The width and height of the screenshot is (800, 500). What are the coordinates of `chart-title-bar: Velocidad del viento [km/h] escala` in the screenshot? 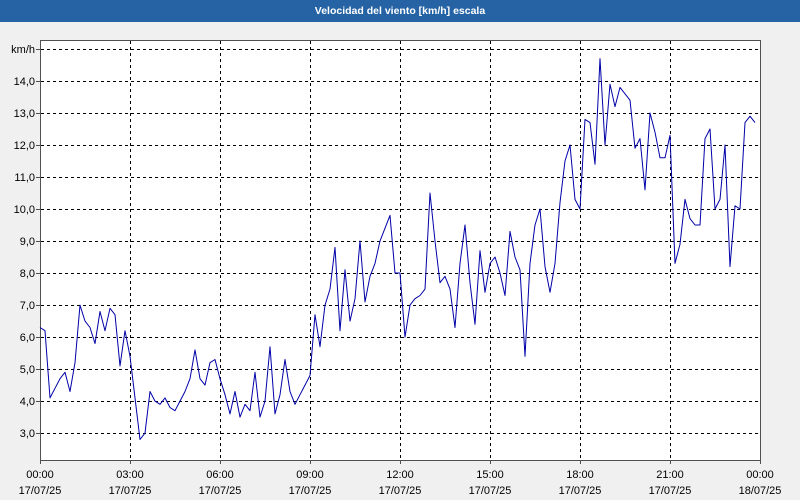 It's located at (400, 11).